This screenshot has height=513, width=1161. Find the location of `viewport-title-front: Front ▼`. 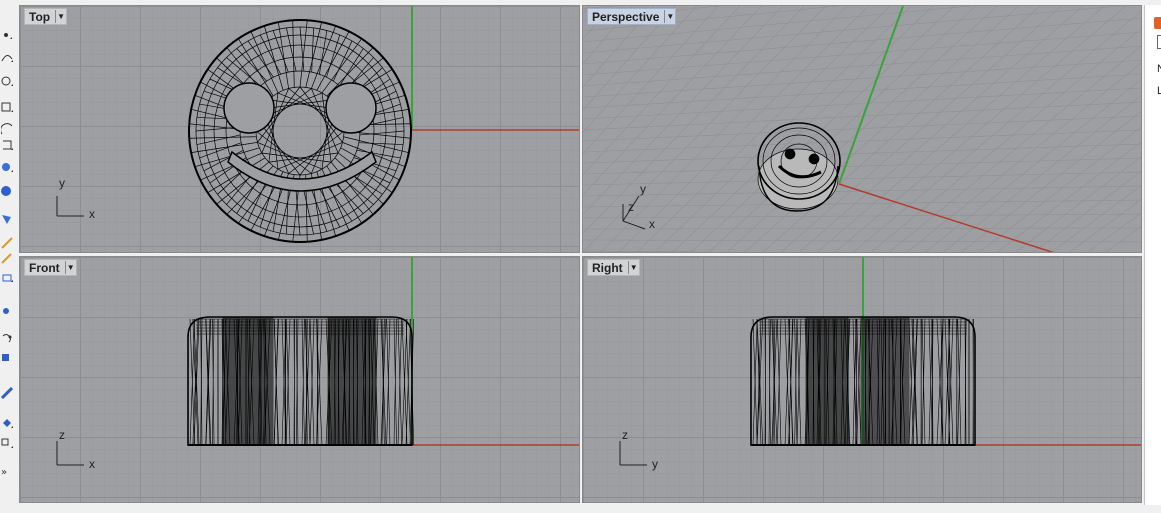

viewport-title-front: Front ▼ is located at coordinates (50, 267).